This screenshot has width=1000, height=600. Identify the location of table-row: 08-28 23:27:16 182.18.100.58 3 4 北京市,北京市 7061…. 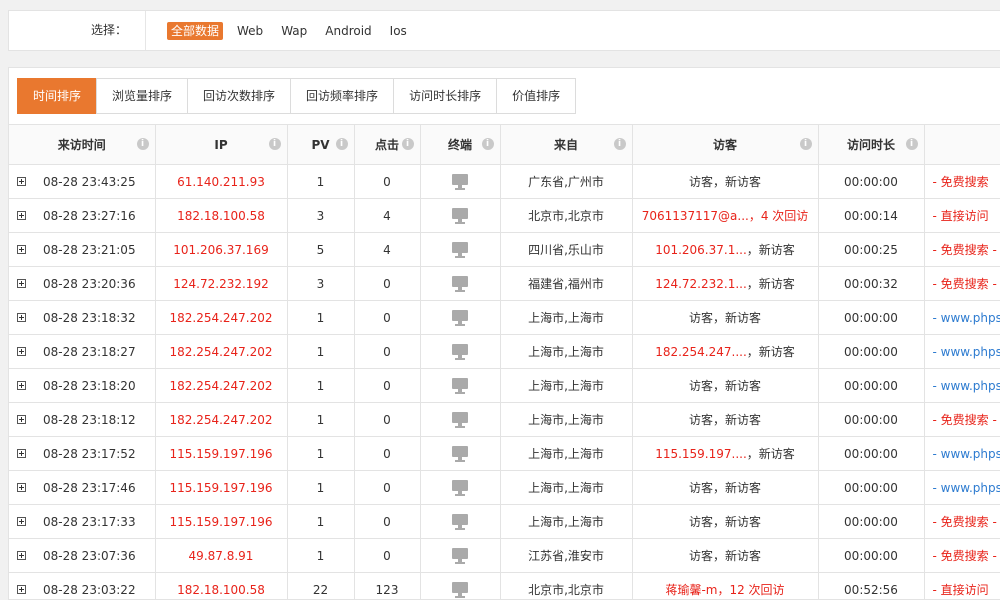
(504, 215).